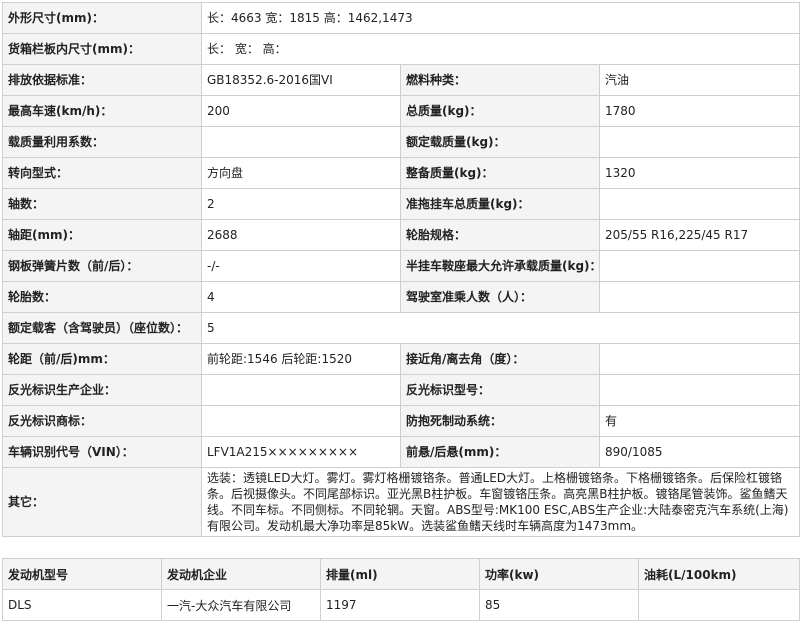 The width and height of the screenshot is (800, 627). What do you see at coordinates (102, 111) in the screenshot?
I see `spec-label: 最高车速(km/h)：` at bounding box center [102, 111].